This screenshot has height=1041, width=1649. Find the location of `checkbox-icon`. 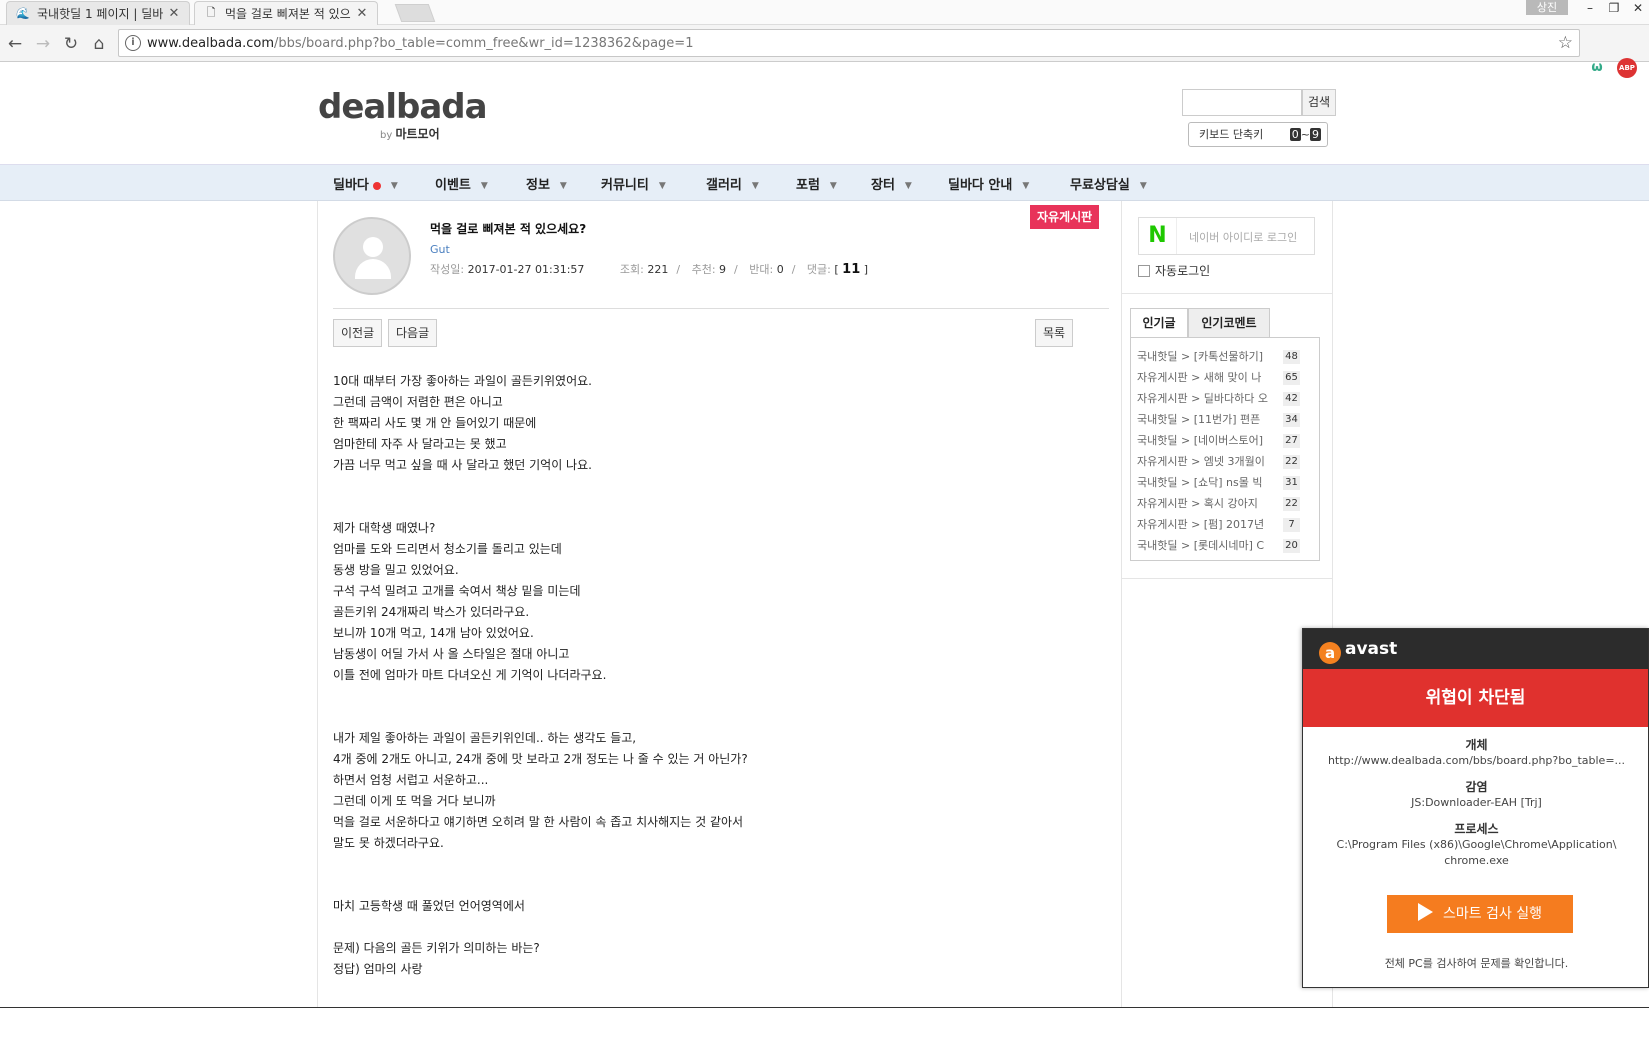

checkbox-icon is located at coordinates (1144, 271).